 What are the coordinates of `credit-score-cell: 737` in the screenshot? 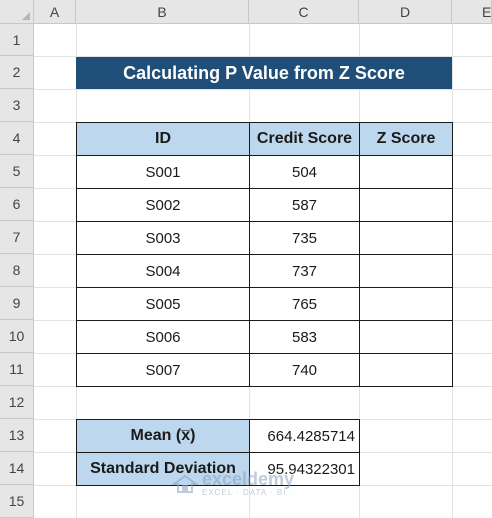 It's located at (304, 271).